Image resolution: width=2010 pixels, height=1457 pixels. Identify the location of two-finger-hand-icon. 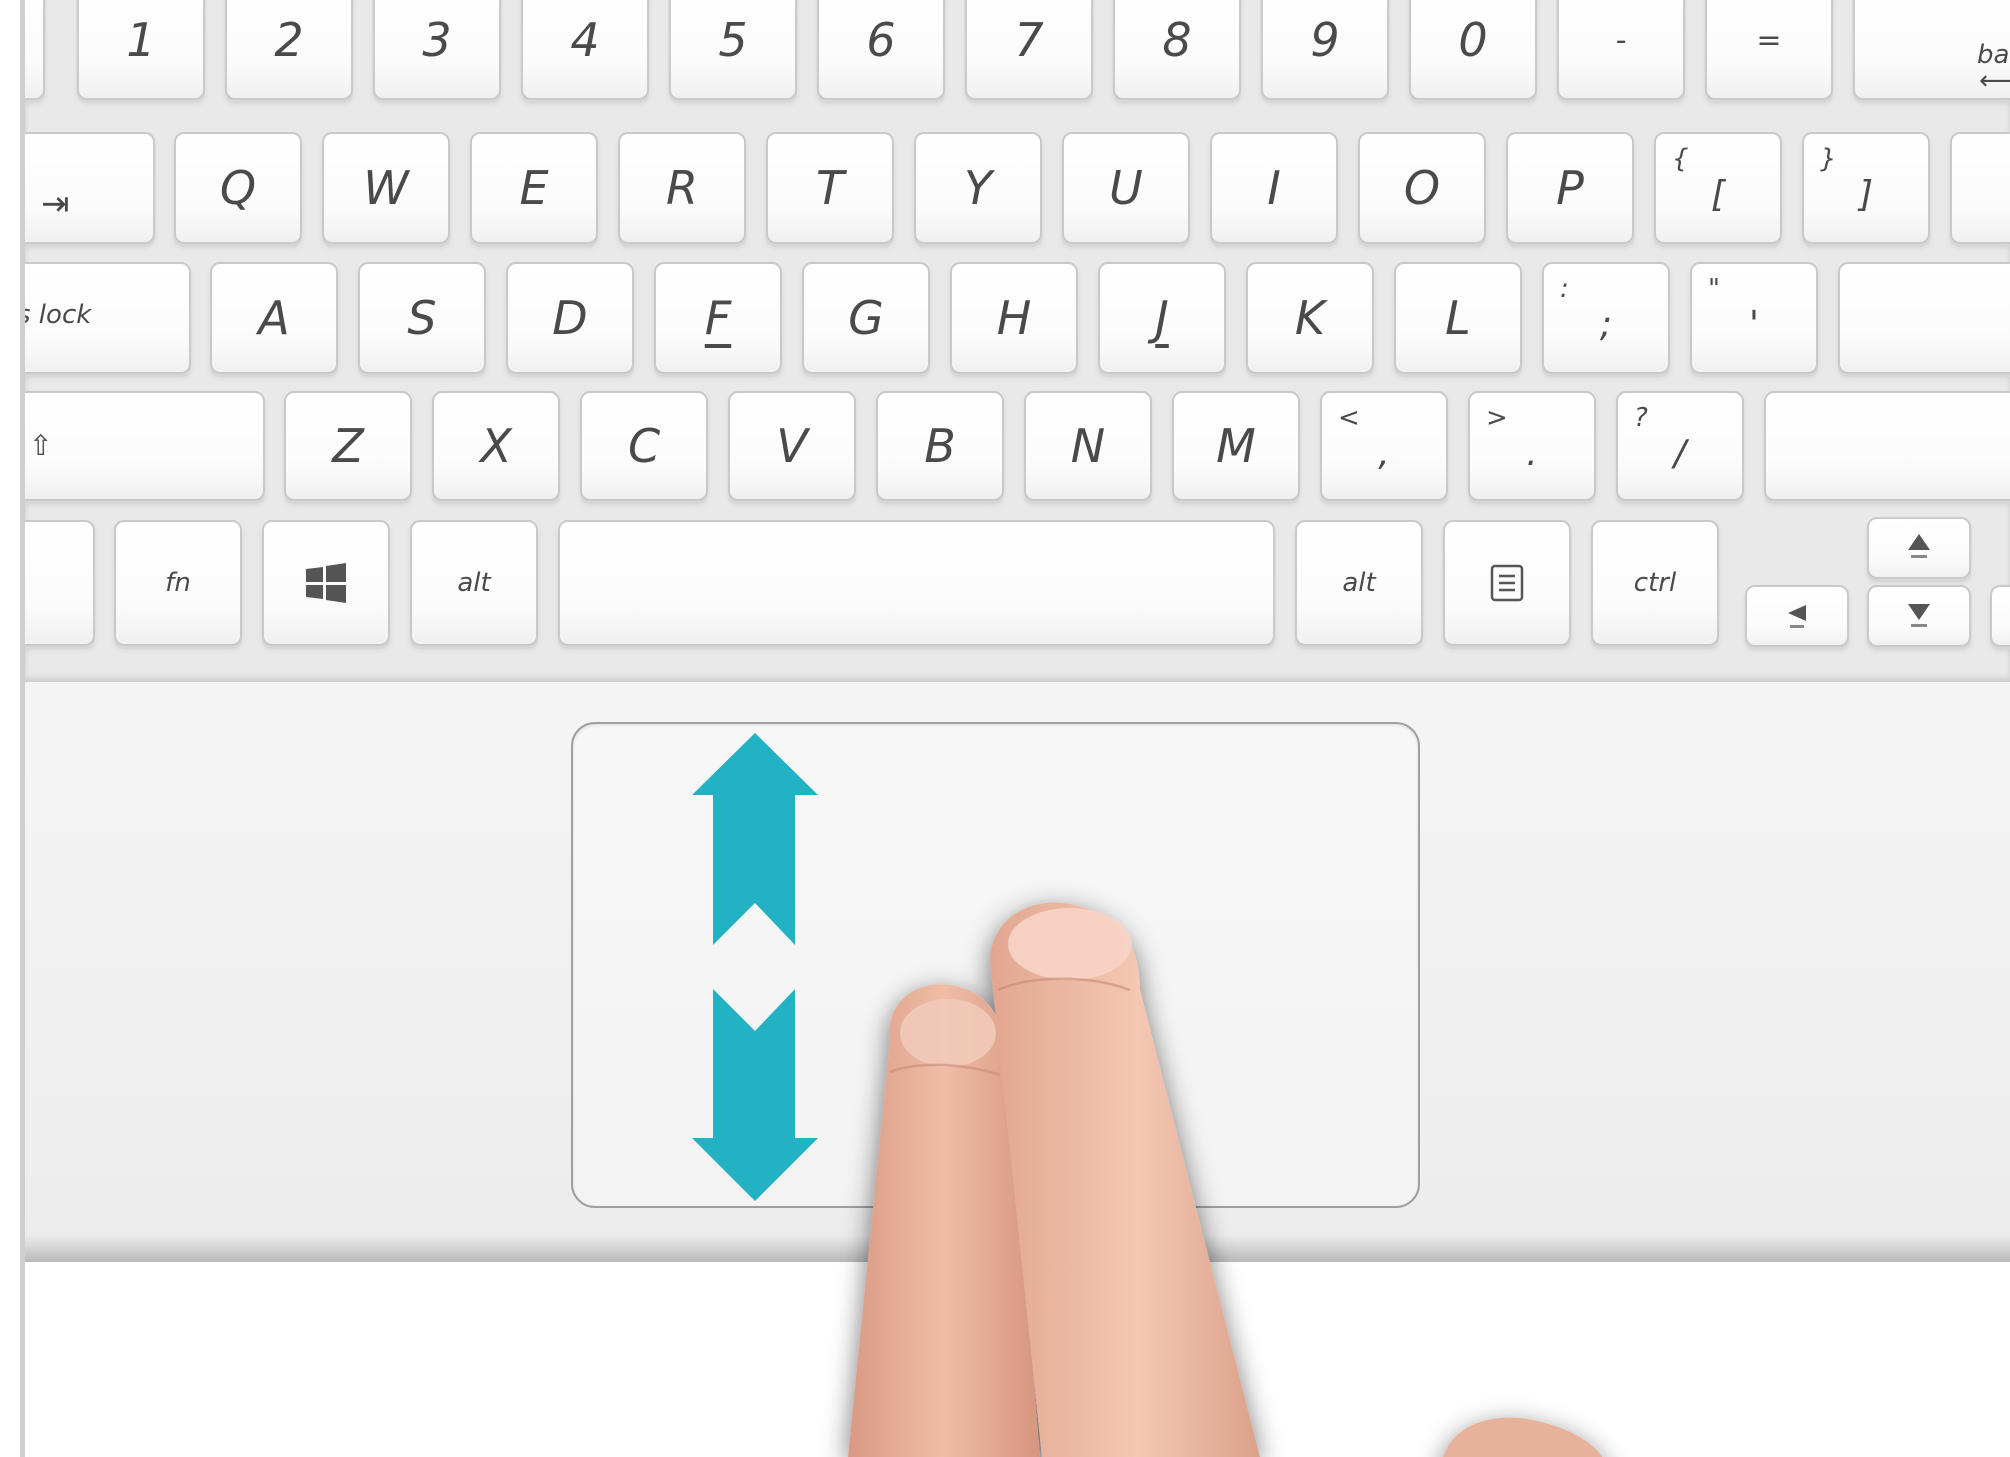
(1225, 1179).